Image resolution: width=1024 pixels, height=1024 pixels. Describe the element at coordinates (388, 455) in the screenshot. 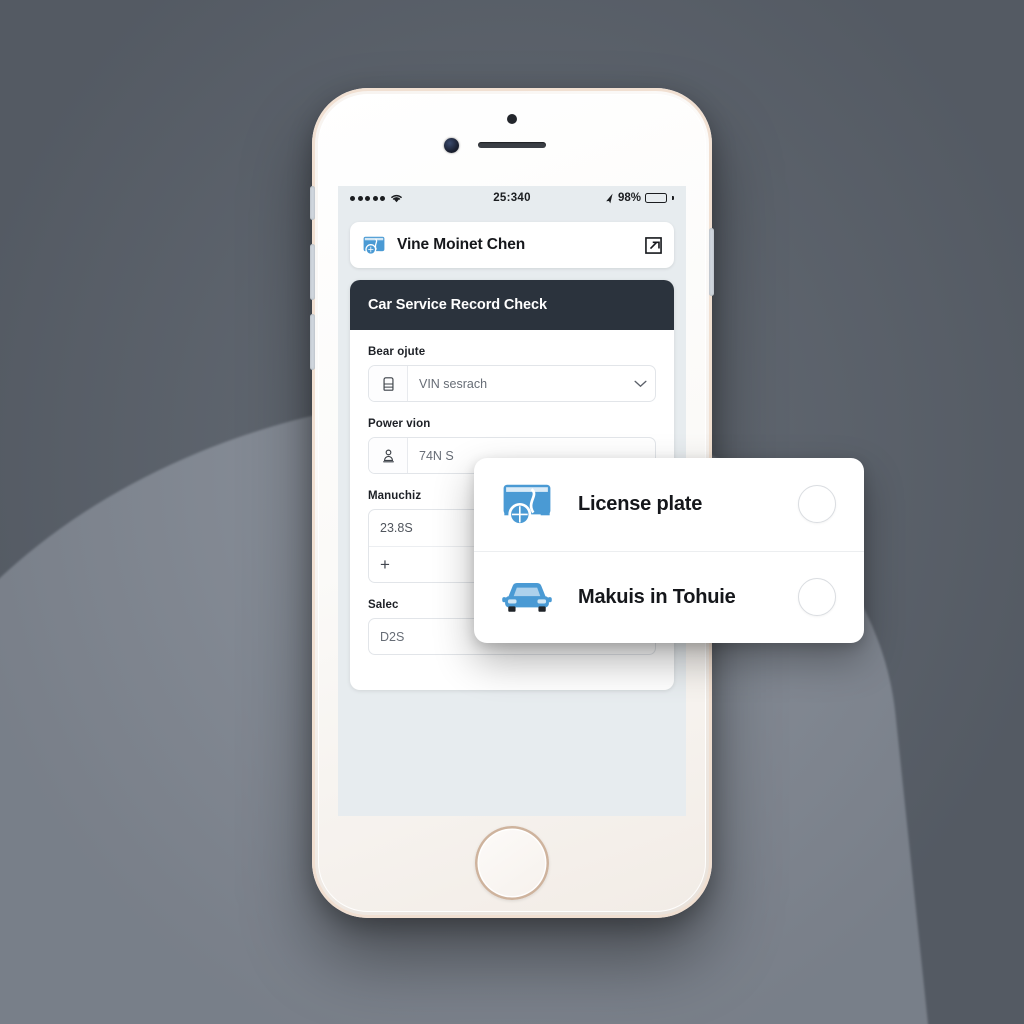

I see `person-seat-icon` at that location.